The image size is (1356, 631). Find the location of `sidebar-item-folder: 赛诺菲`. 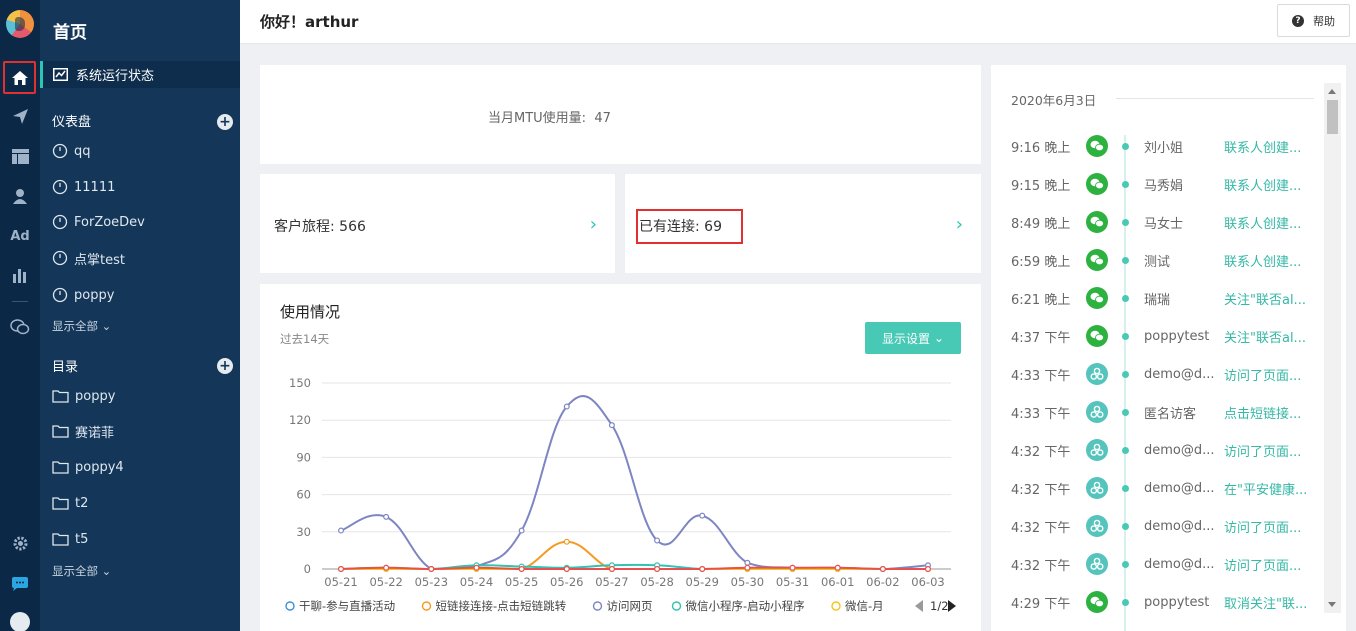

sidebar-item-folder: 赛诺菲 is located at coordinates (83, 431).